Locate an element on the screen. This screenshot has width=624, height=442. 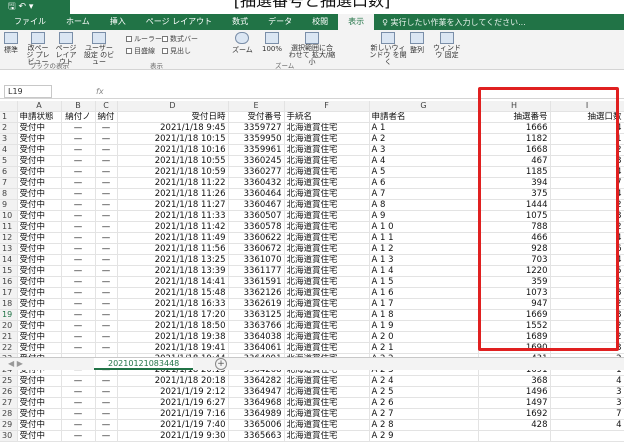
cell: 受付番号 is located at coordinates (256, 117).